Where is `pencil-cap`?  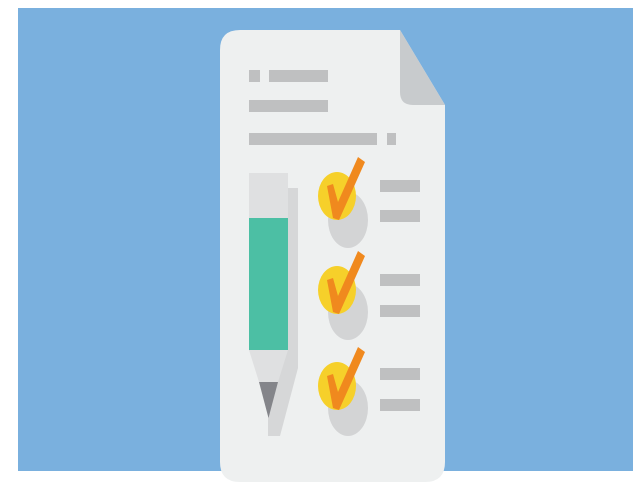
pencil-cap is located at coordinates (268, 195).